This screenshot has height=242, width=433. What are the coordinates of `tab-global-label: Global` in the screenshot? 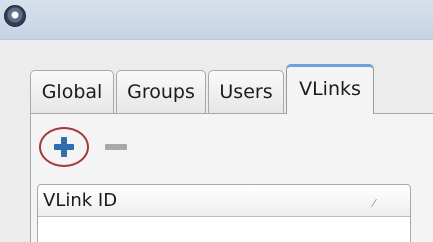 It's located at (72, 92).